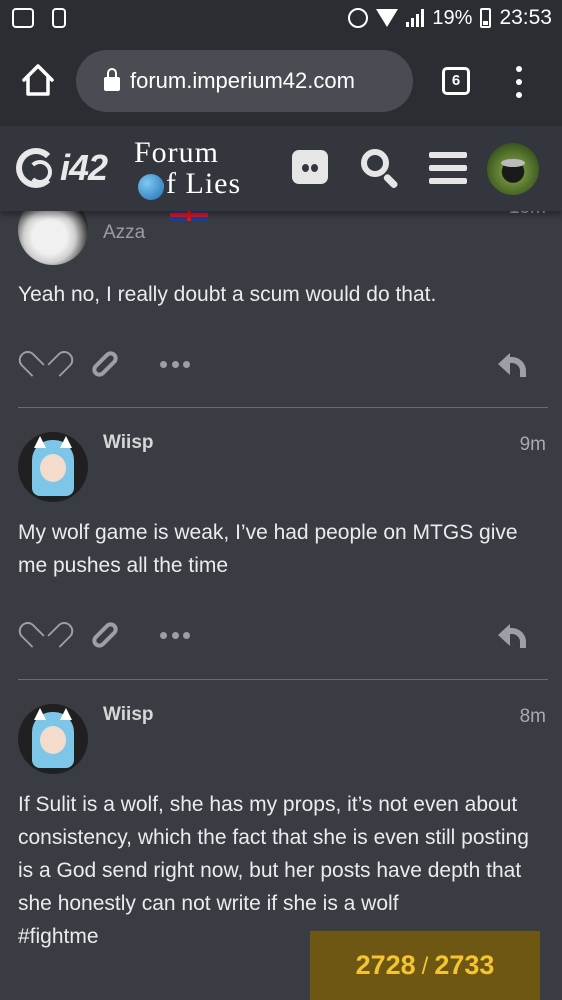  Describe the element at coordinates (151, 187) in the screenshot. I see `crystal-ball-icon` at that location.